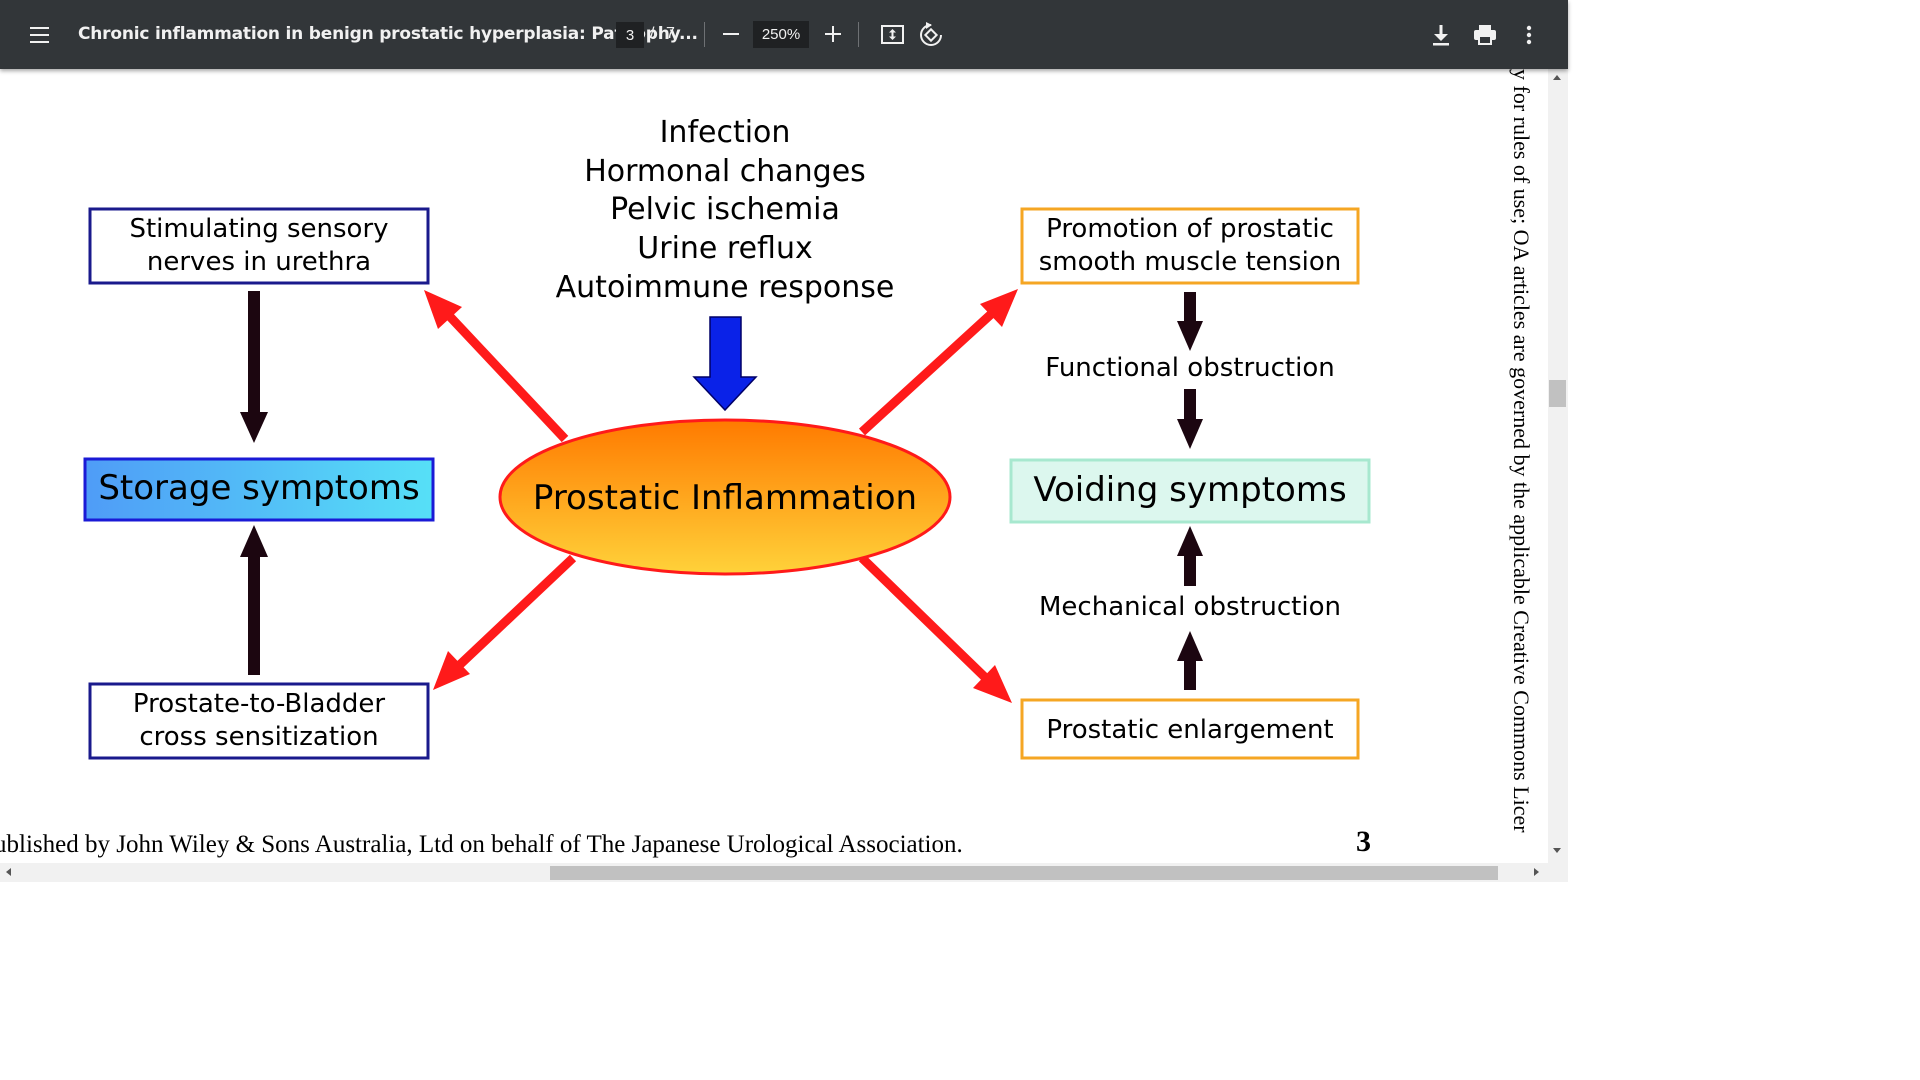  I want to click on horizontal-scroll-thumb, so click(1024, 873).